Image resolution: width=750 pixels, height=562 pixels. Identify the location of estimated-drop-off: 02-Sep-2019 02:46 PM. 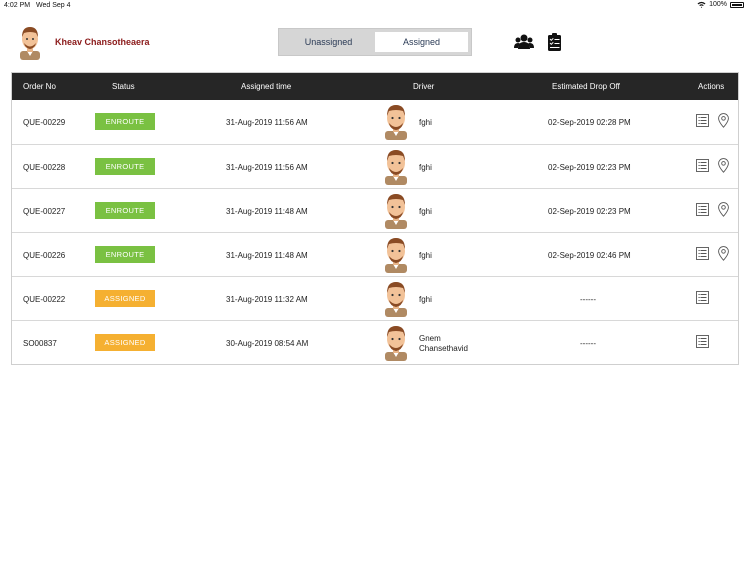
(589, 255).